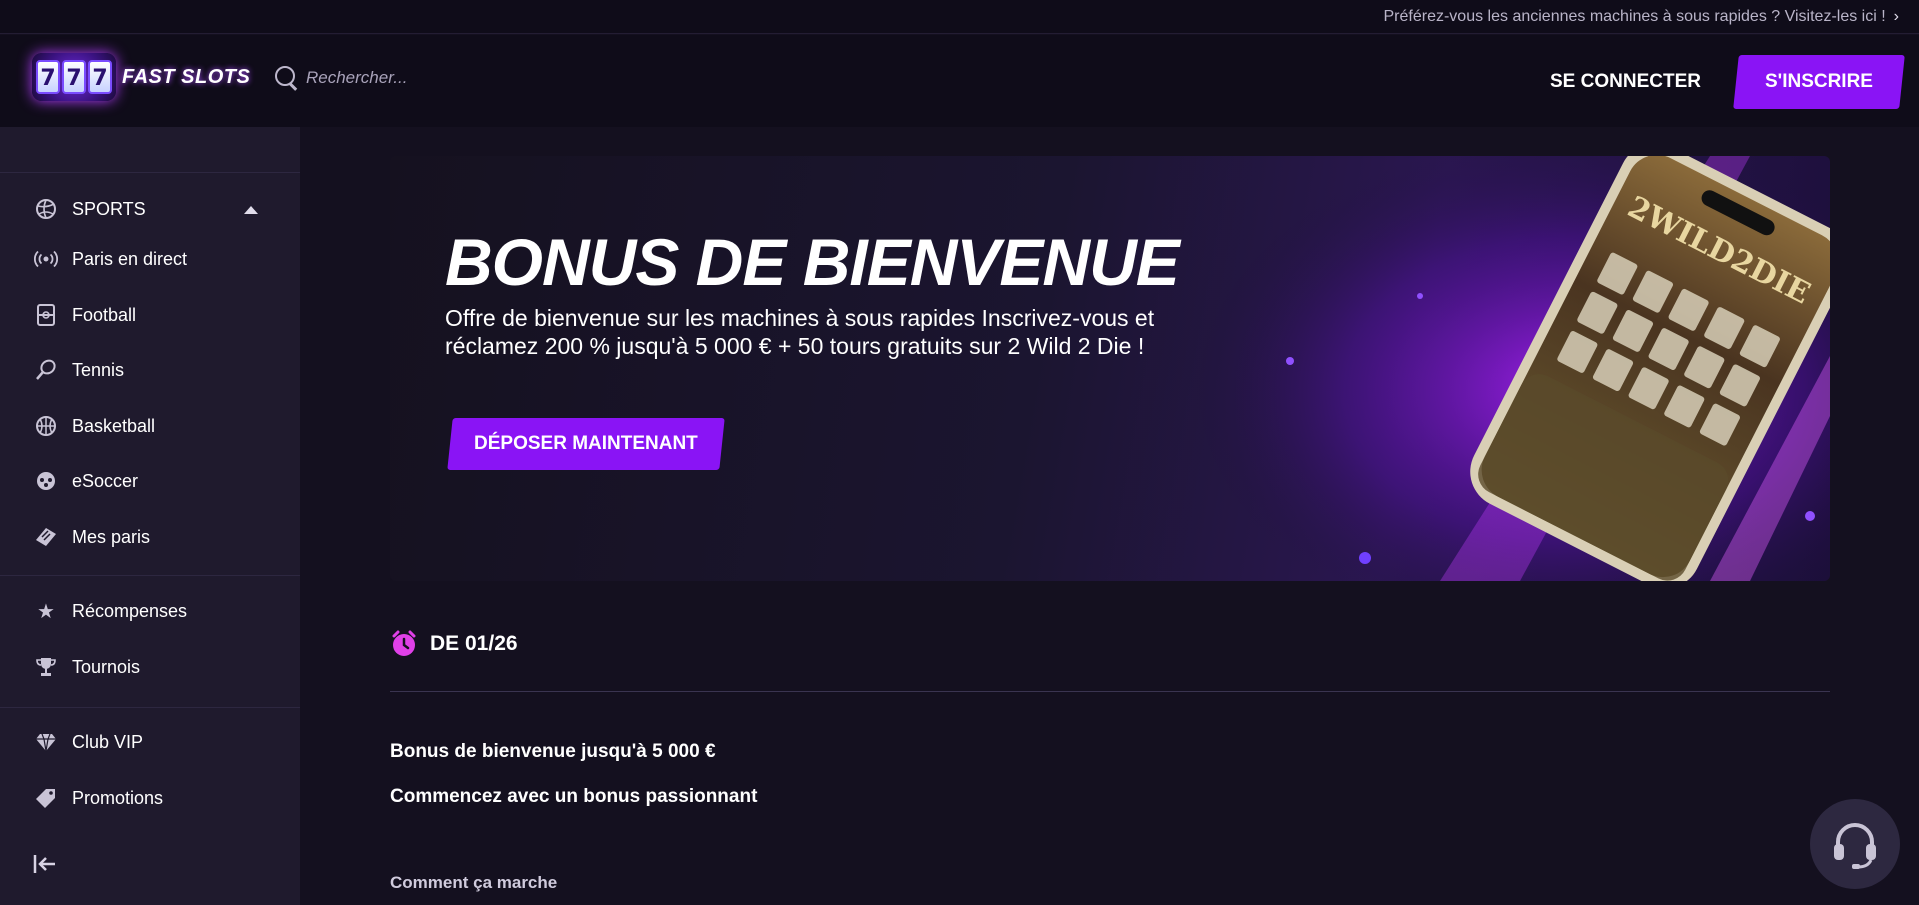 The width and height of the screenshot is (1919, 905). I want to click on sidebar-item-label: Club VIP, so click(108, 741).